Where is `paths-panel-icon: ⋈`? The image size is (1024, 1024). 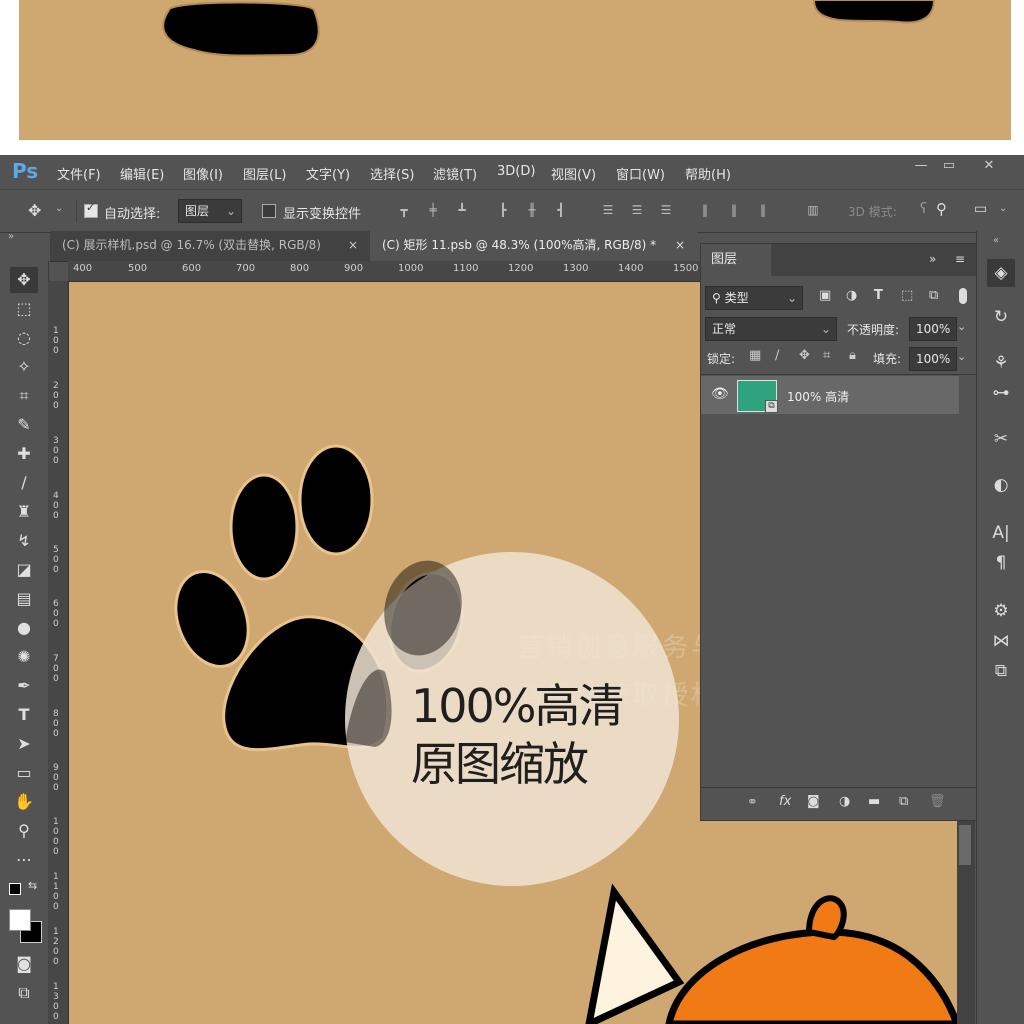 paths-panel-icon: ⋈ is located at coordinates (1001, 641).